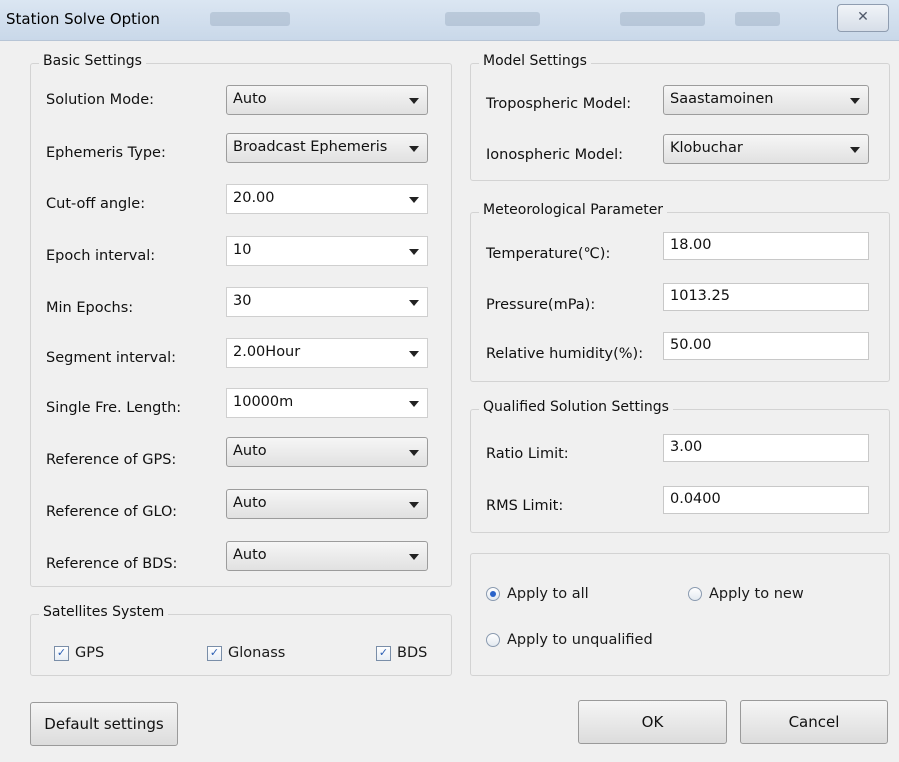 This screenshot has height=762, width=899. Describe the element at coordinates (111, 358) in the screenshot. I see `segment-interval-label: Segment interval:` at that location.